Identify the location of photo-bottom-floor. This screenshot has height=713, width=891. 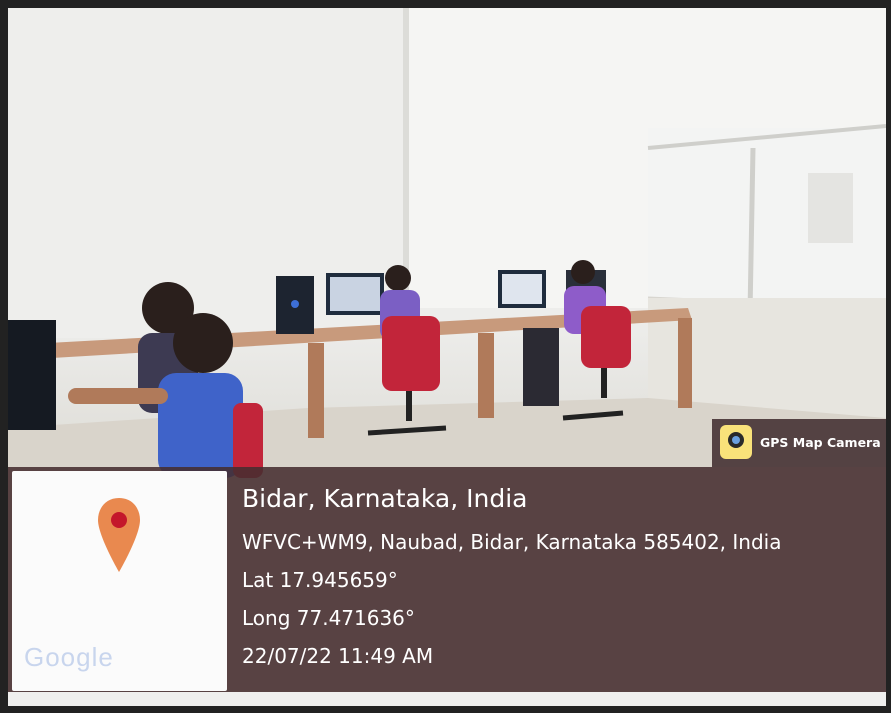
(447, 699).